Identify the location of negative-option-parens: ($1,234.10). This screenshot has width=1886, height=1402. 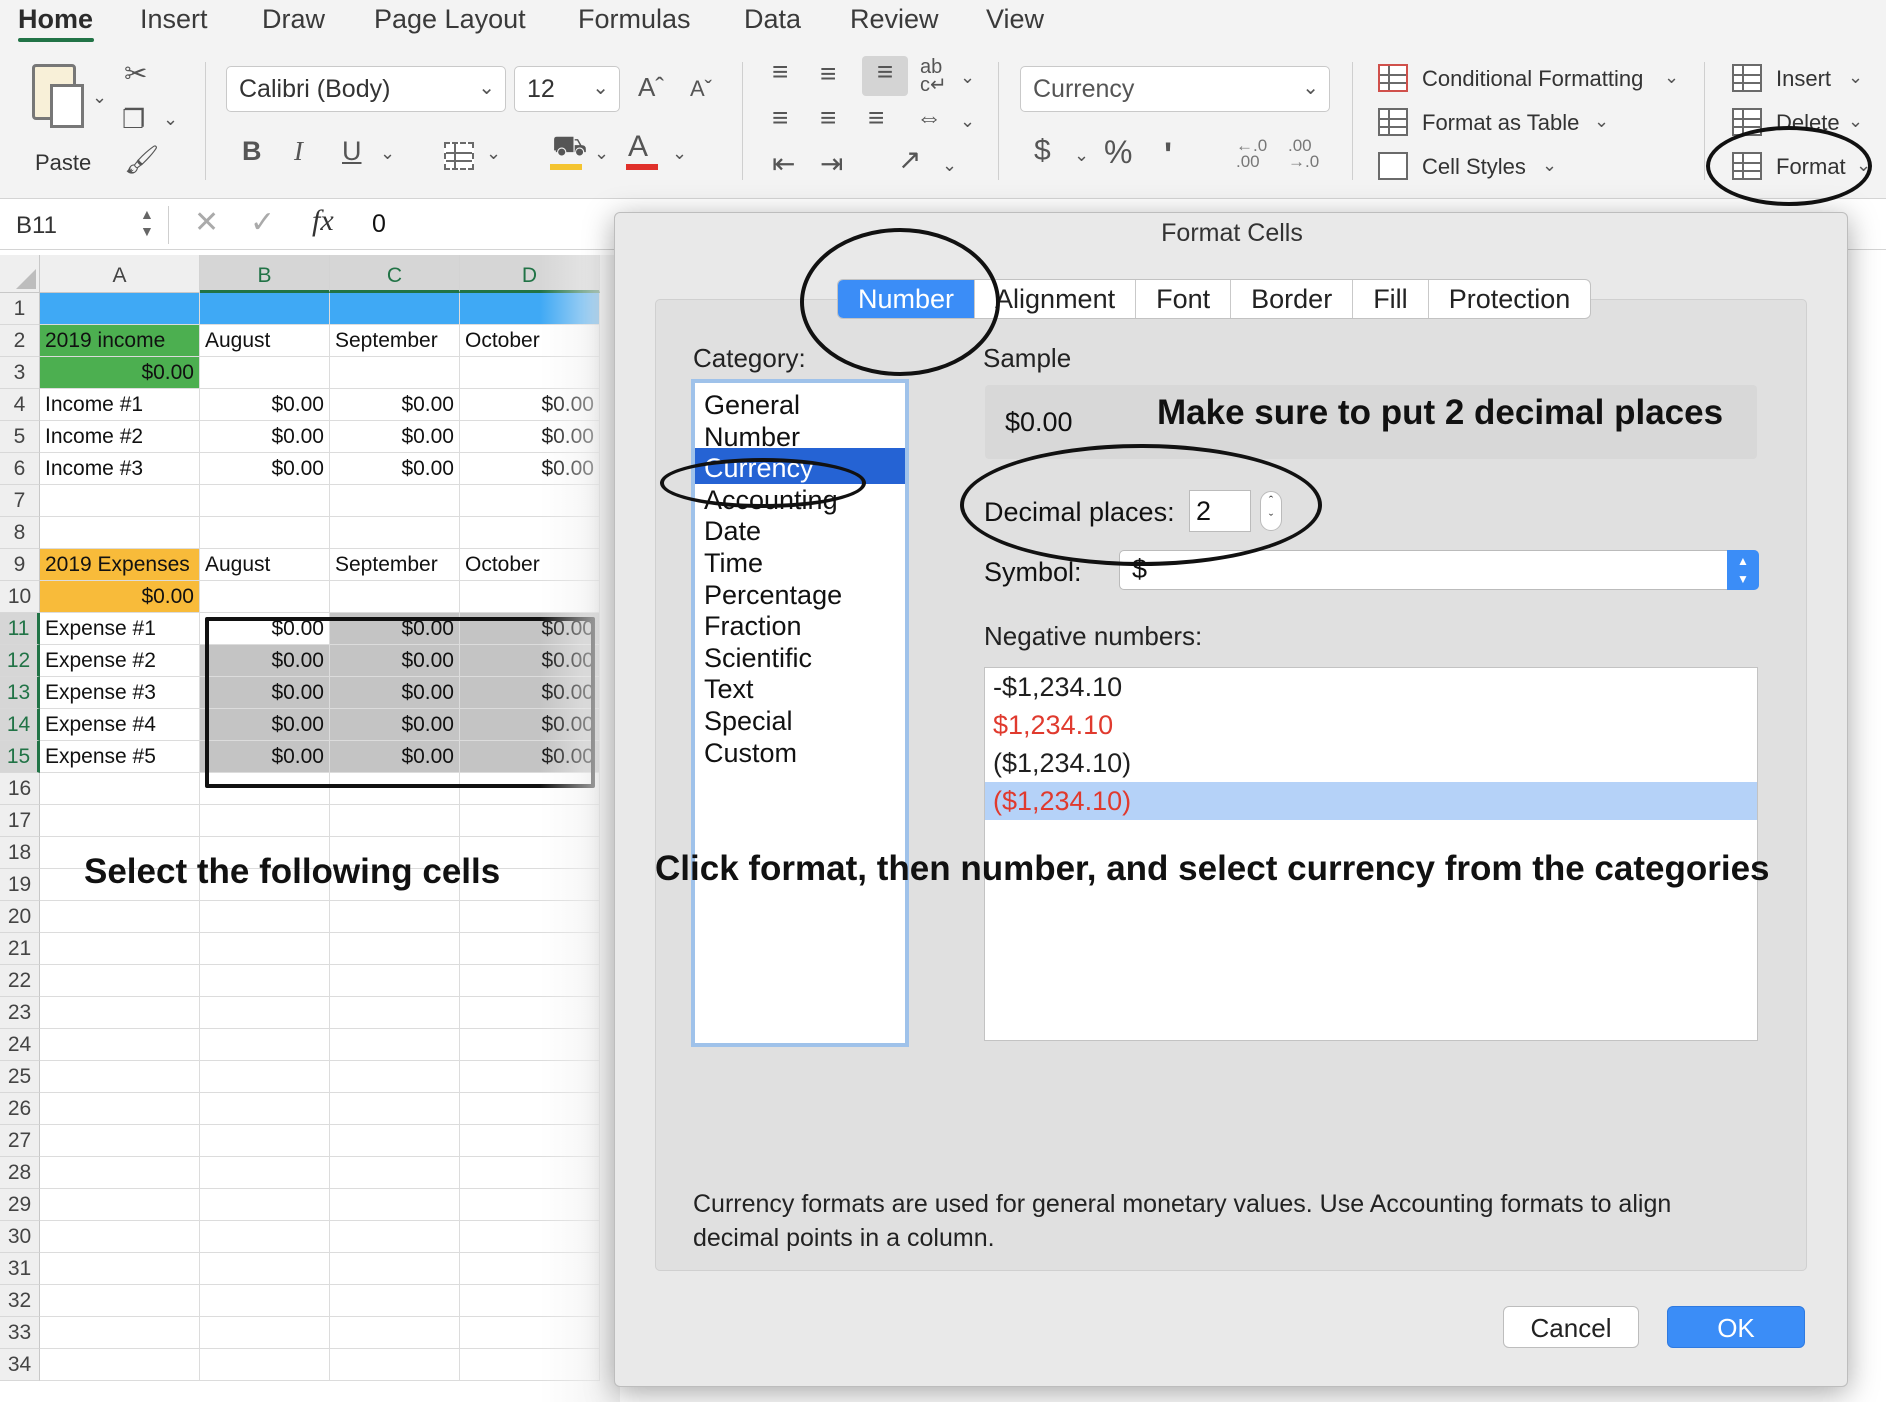
(1371, 763).